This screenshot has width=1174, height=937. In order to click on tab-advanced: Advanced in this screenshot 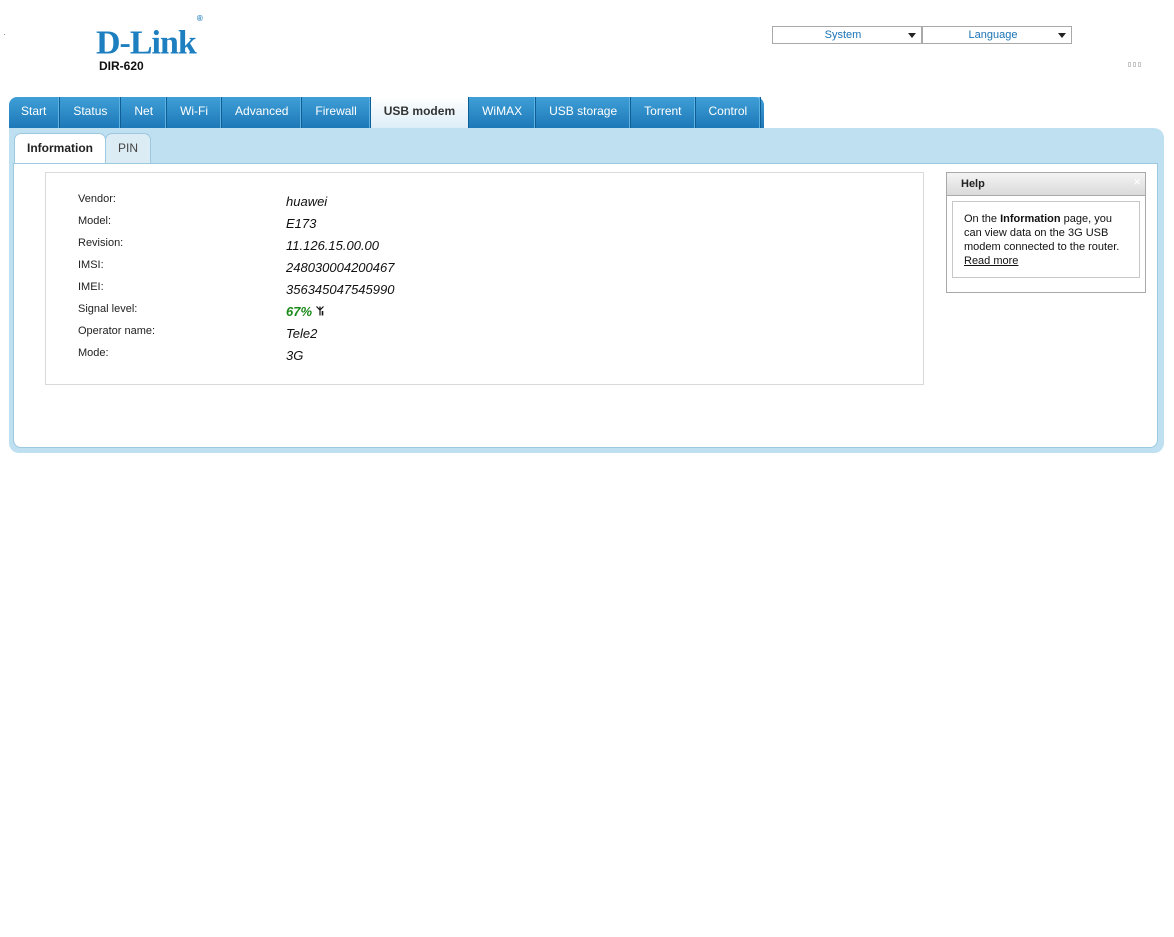, I will do `click(262, 112)`.